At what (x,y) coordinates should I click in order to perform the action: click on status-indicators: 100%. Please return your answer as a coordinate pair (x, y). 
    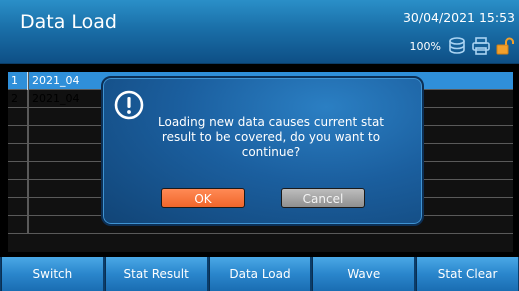
    Looking at the image, I should click on (462, 46).